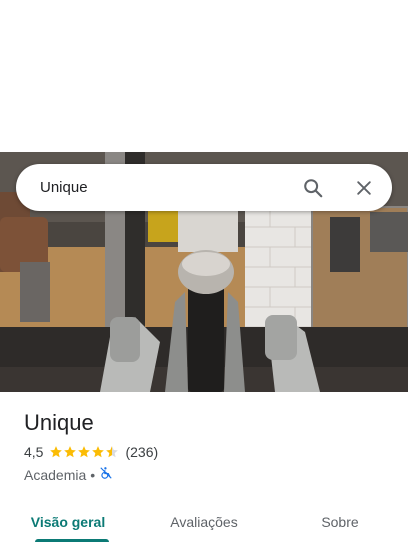 The image size is (408, 544). I want to click on tab-label: Visão geral, so click(68, 522).